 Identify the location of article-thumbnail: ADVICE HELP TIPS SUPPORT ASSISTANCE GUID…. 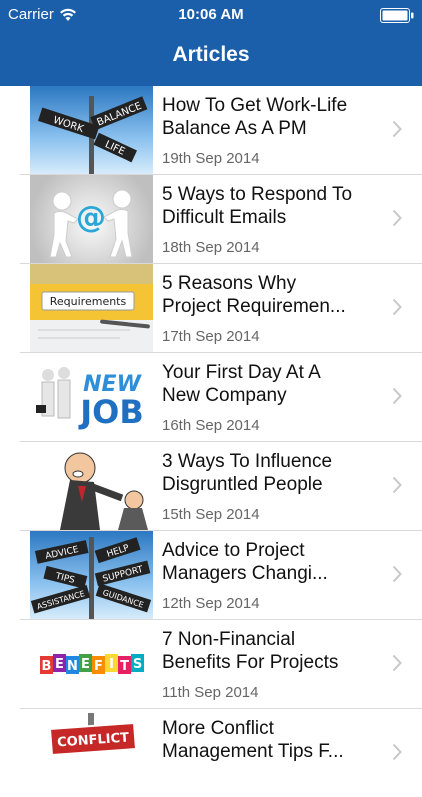
(91, 575).